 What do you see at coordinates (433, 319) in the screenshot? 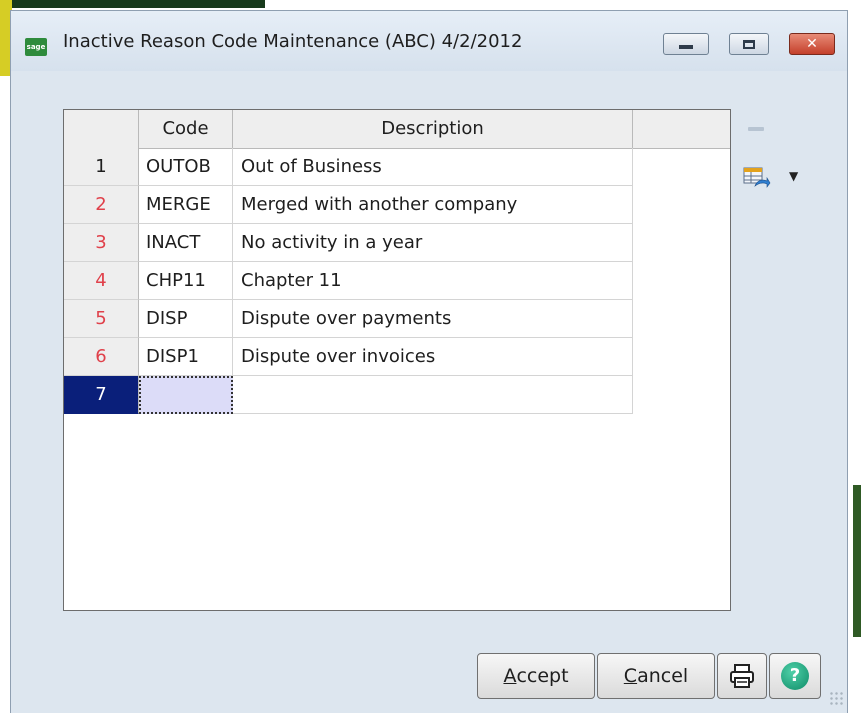
I see `description-cell: Dispute over payments` at bounding box center [433, 319].